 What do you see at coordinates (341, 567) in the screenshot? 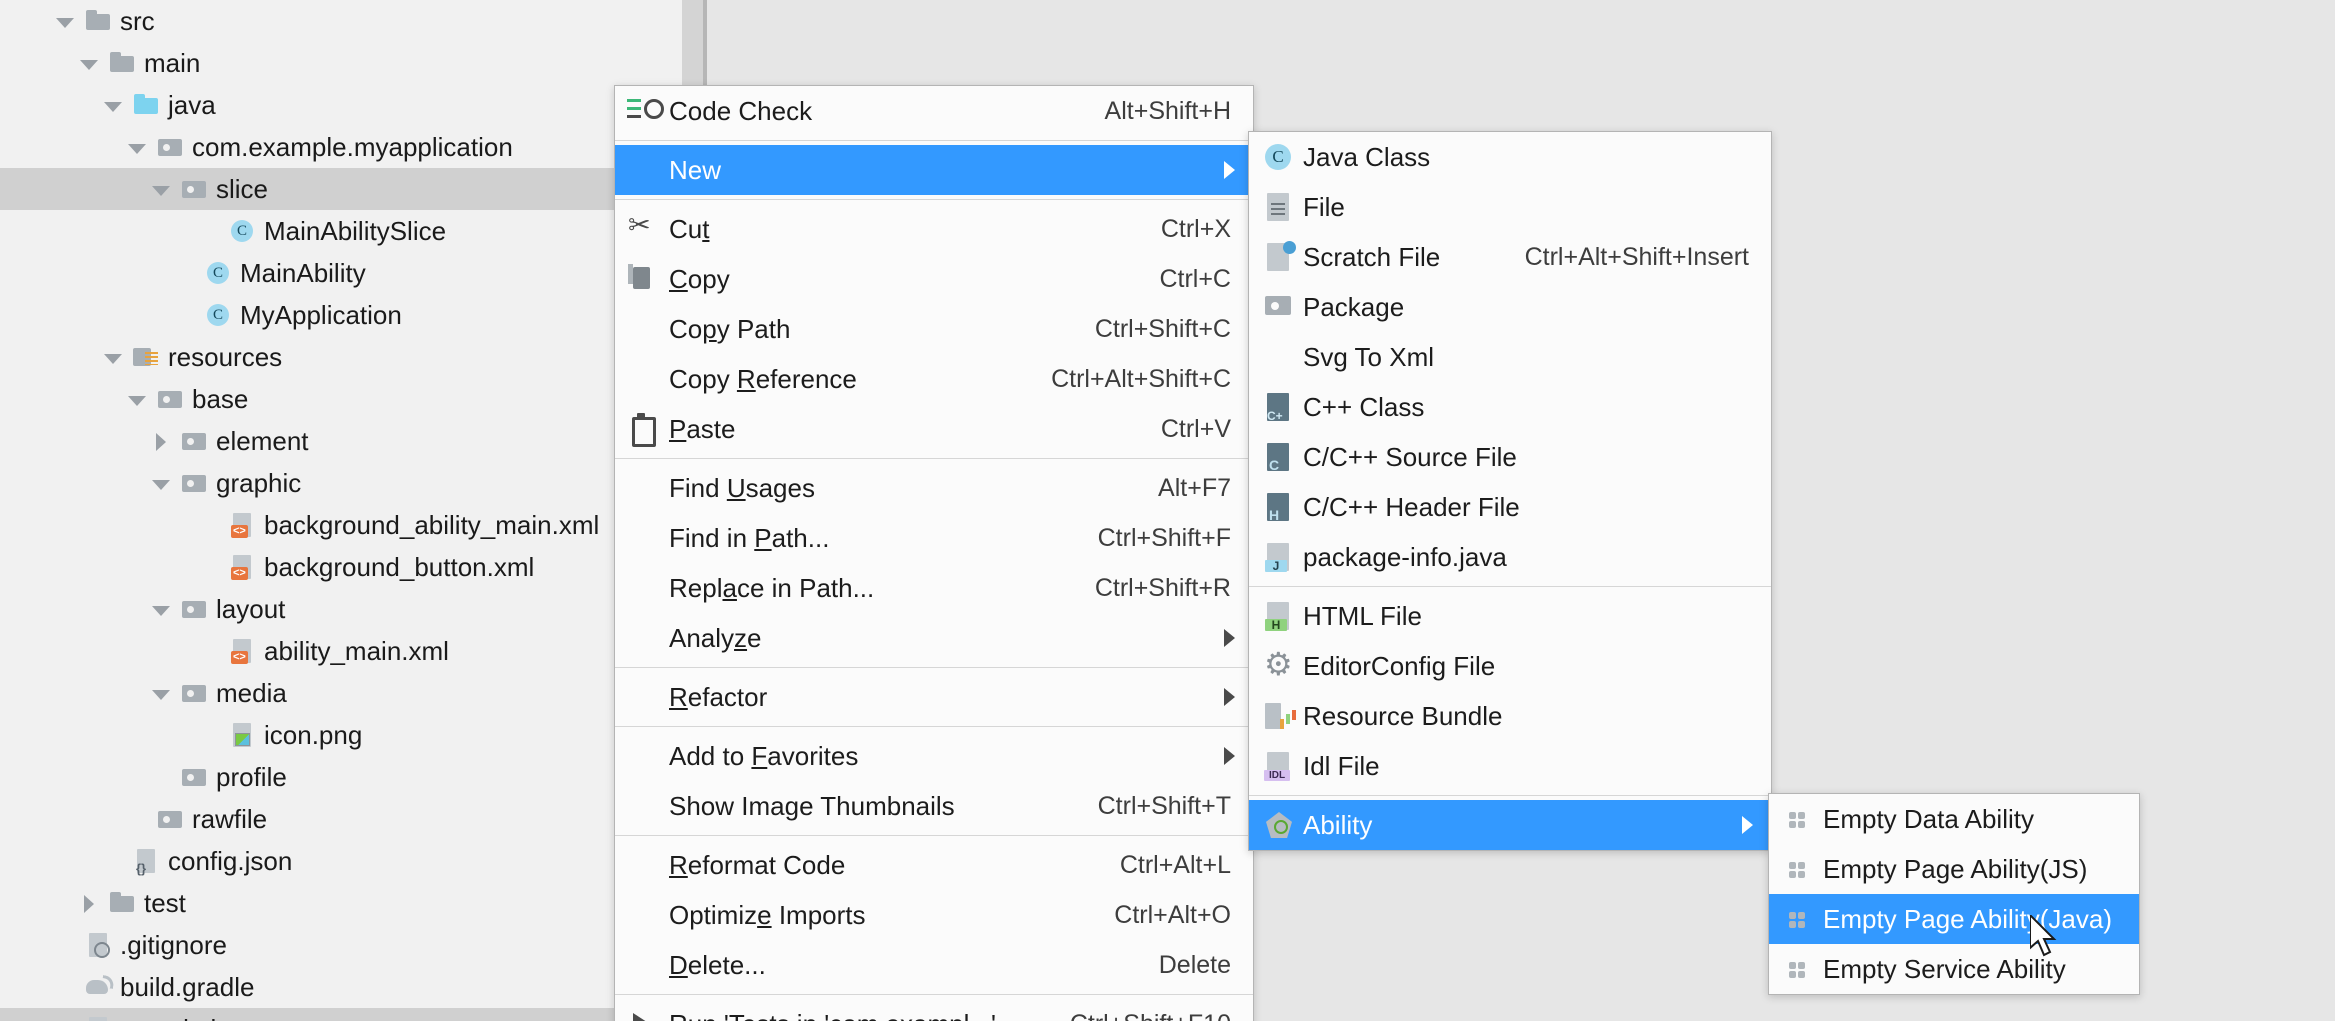
I see `tree-row: background_button.xml` at bounding box center [341, 567].